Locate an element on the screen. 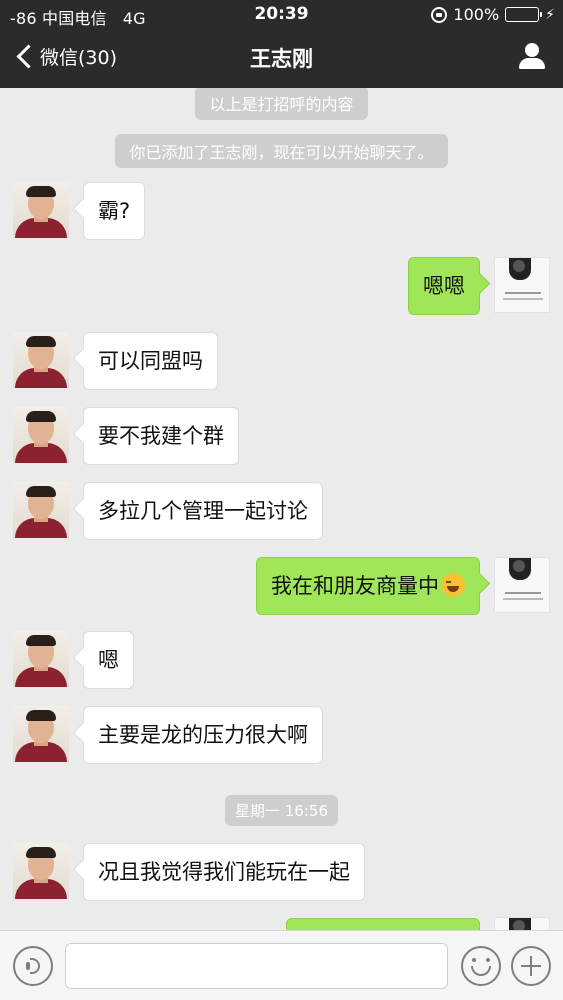 This screenshot has height=1000, width=563. message-bubble: 我在和朋友商量中 is located at coordinates (368, 586).